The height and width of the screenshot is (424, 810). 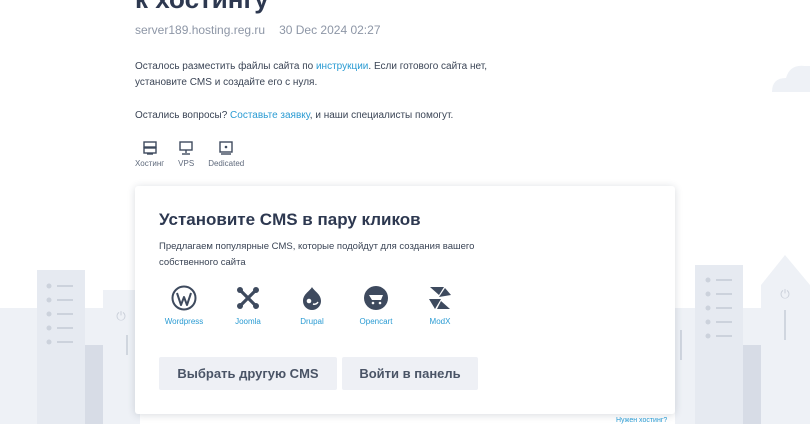 I want to click on cms-list: Wordpress Joomla Drupal Opencart ModX, so click(x=319, y=305).